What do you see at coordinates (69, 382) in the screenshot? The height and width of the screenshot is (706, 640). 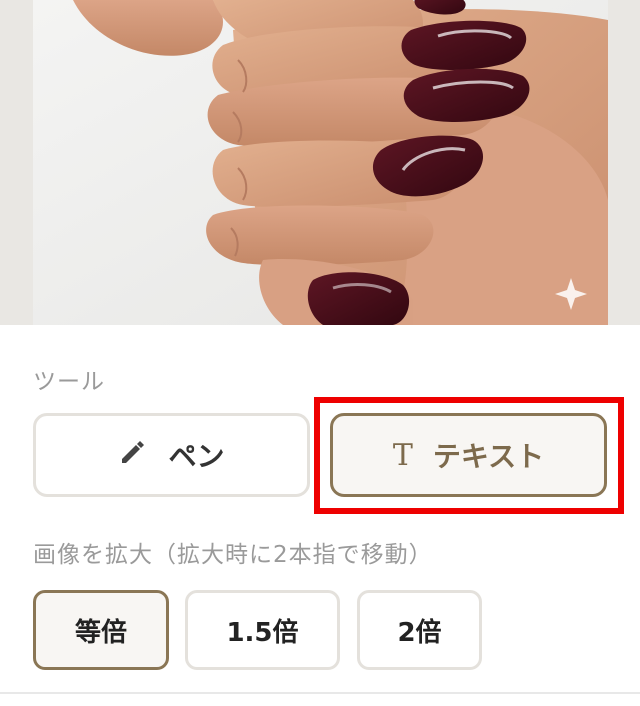 I see `tools-section-label: ツール` at bounding box center [69, 382].